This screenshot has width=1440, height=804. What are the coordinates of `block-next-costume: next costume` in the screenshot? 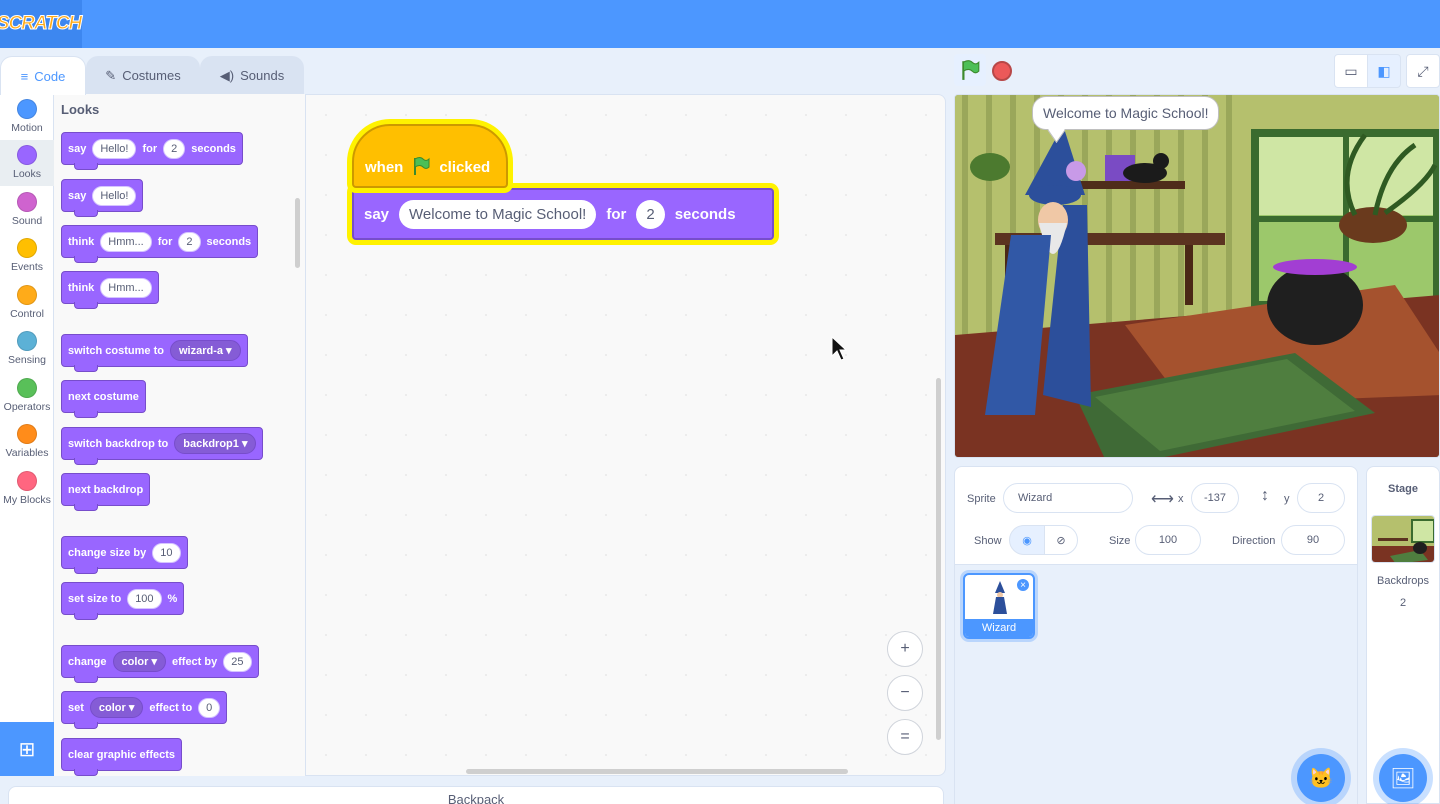 It's located at (103, 399).